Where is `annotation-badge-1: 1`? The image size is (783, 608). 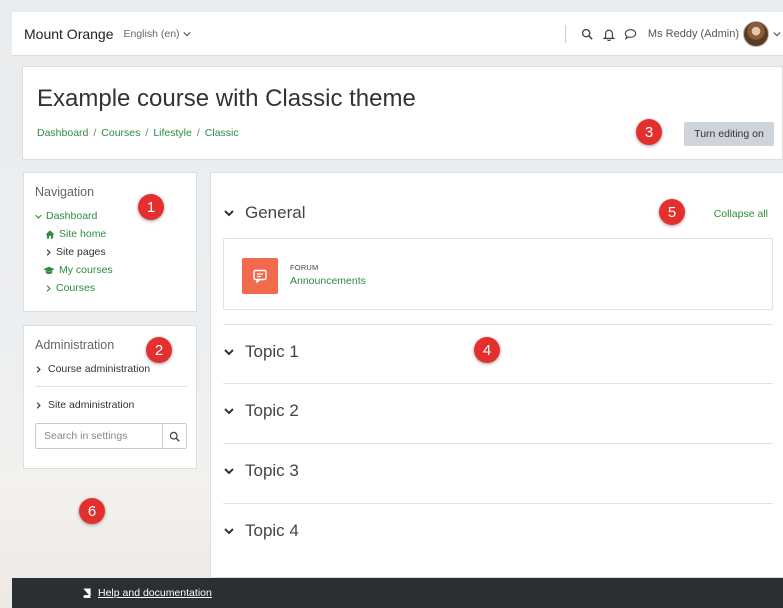
annotation-badge-1: 1 is located at coordinates (151, 207).